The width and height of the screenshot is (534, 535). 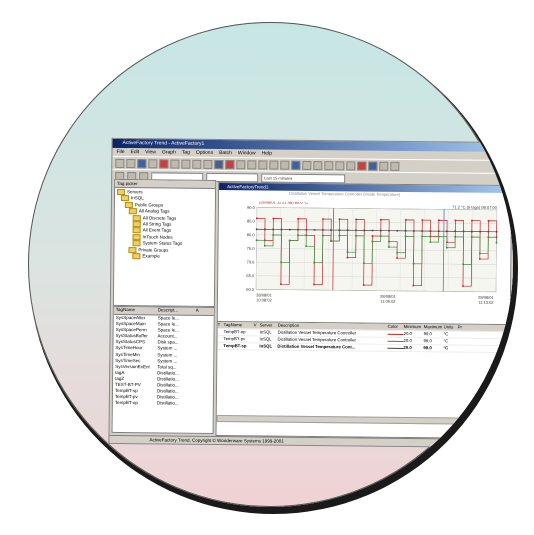 What do you see at coordinates (388, 301) in the screenshot?
I see `x-tick-time: 11:05:02` at bounding box center [388, 301].